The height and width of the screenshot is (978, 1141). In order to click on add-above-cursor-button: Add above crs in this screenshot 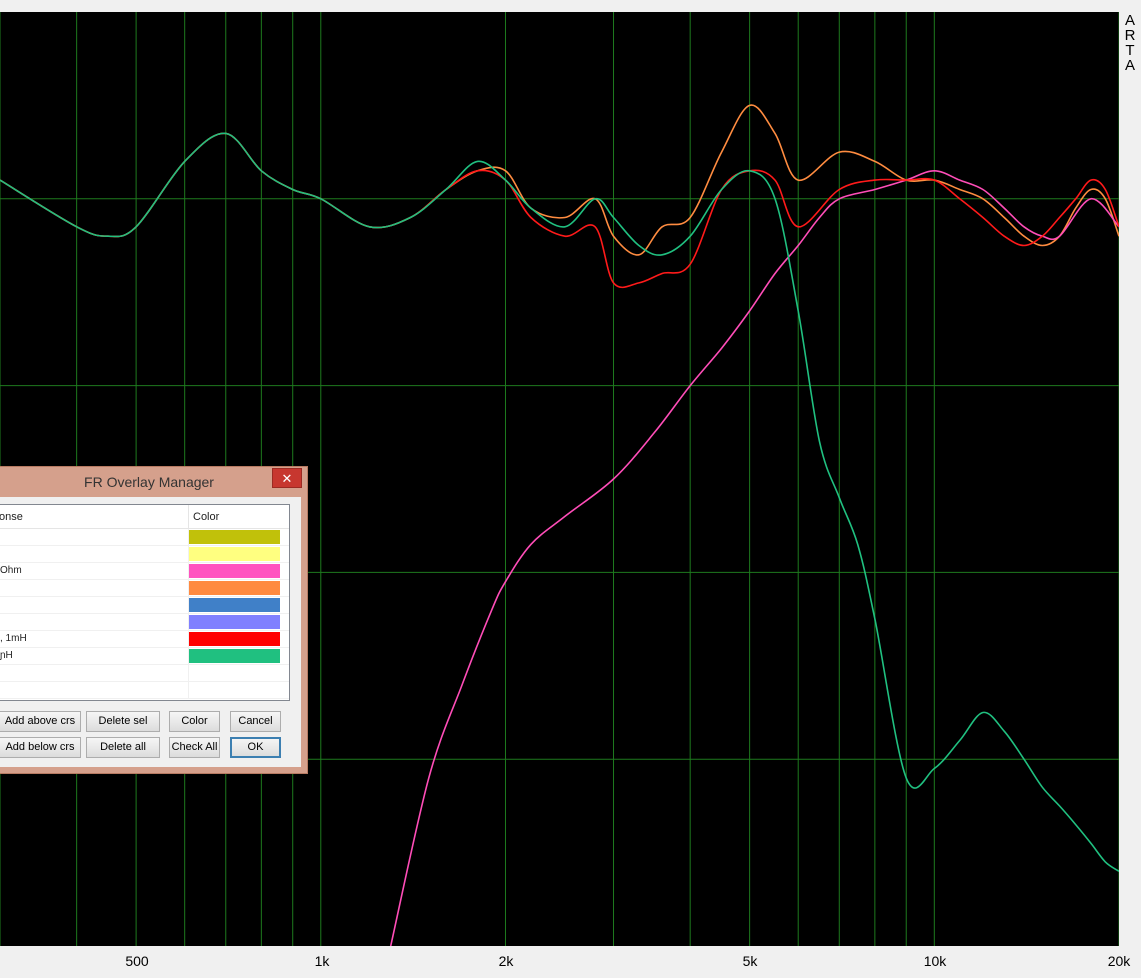, I will do `click(40, 721)`.